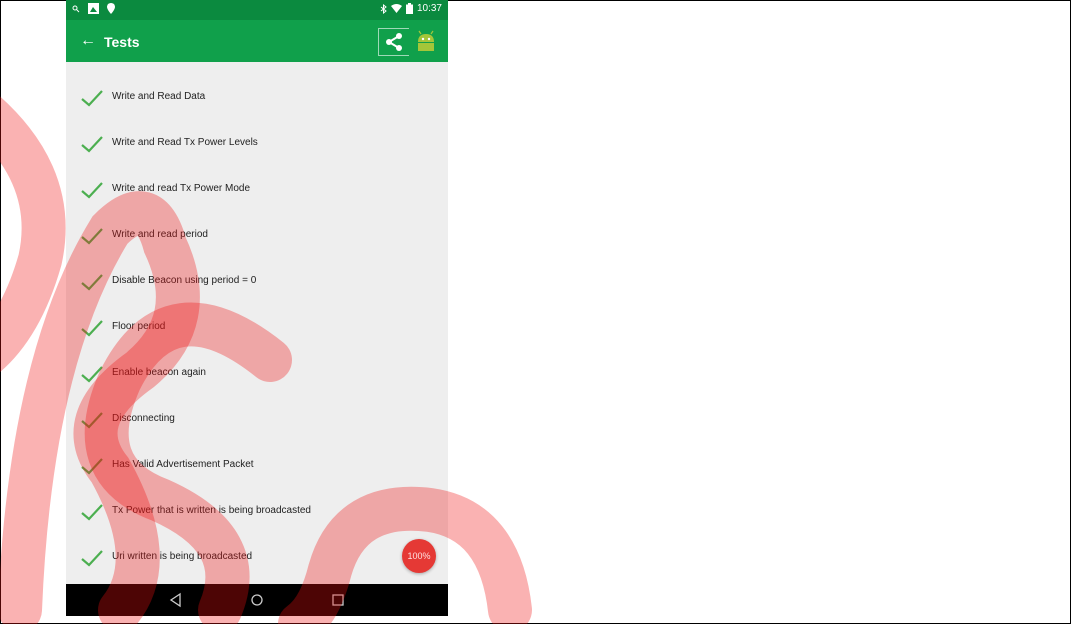  What do you see at coordinates (76, 8) in the screenshot?
I see `search-icon` at bounding box center [76, 8].